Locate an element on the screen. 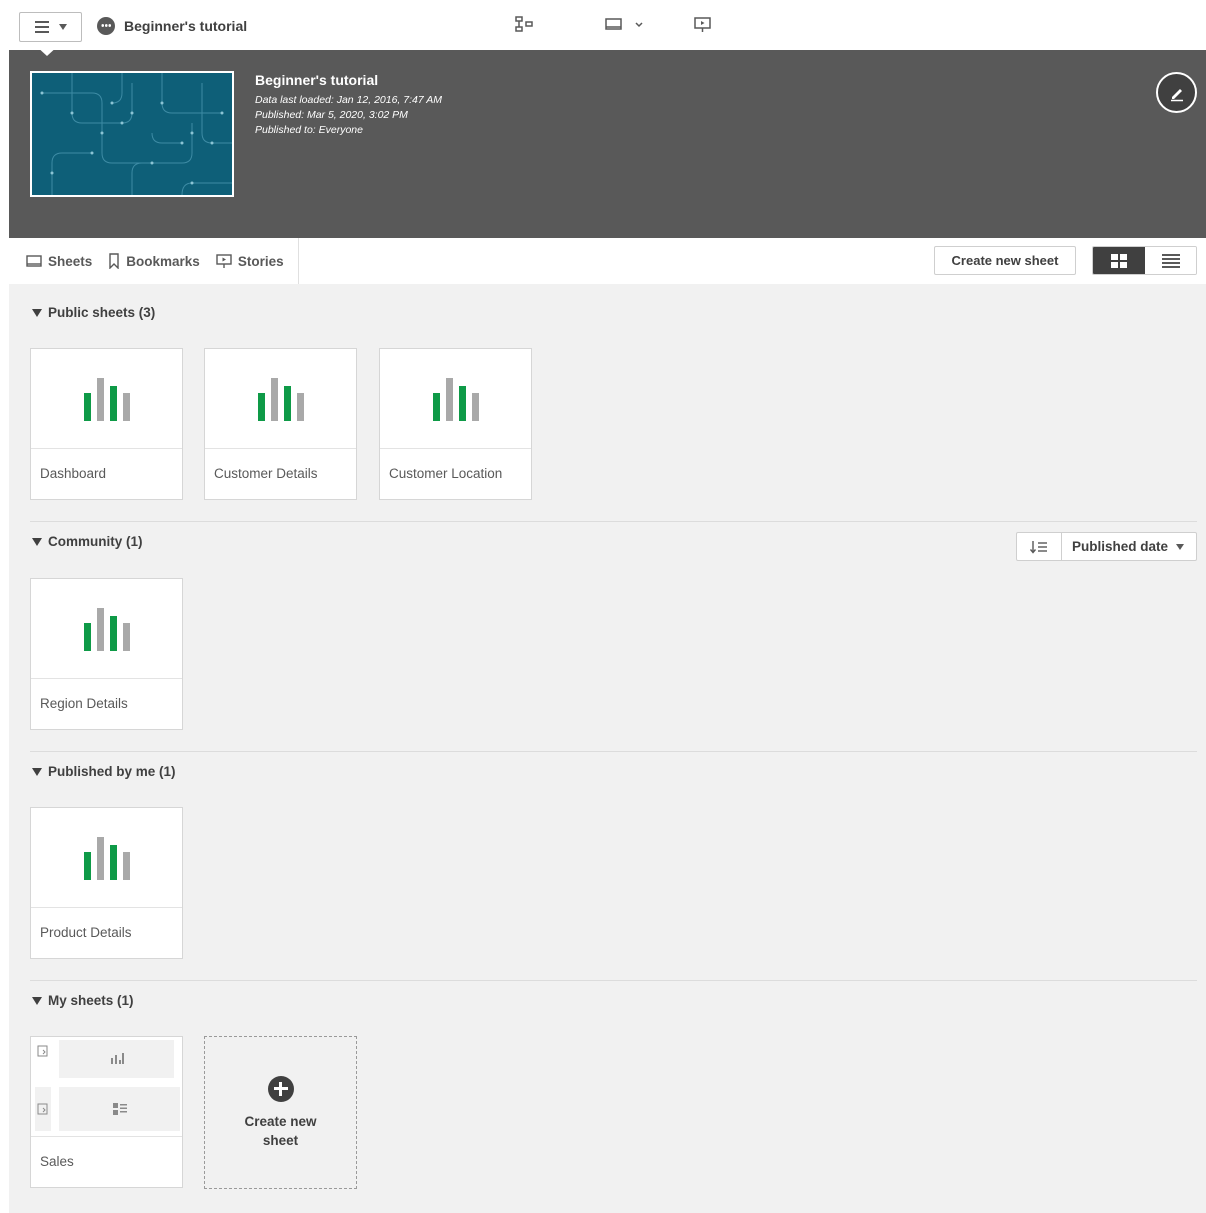 The width and height of the screenshot is (1206, 1213). plus-circle-icon is located at coordinates (280, 1088).